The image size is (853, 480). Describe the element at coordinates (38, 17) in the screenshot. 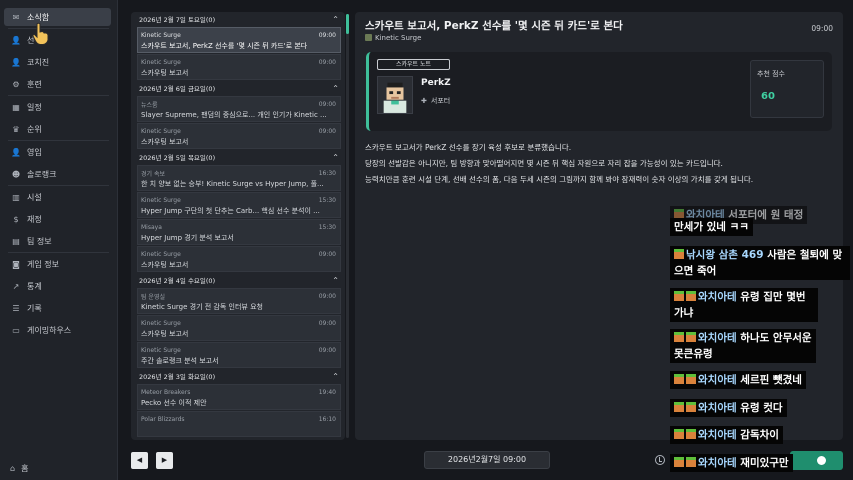

I see `sidebar-item-label: 소식함` at that location.